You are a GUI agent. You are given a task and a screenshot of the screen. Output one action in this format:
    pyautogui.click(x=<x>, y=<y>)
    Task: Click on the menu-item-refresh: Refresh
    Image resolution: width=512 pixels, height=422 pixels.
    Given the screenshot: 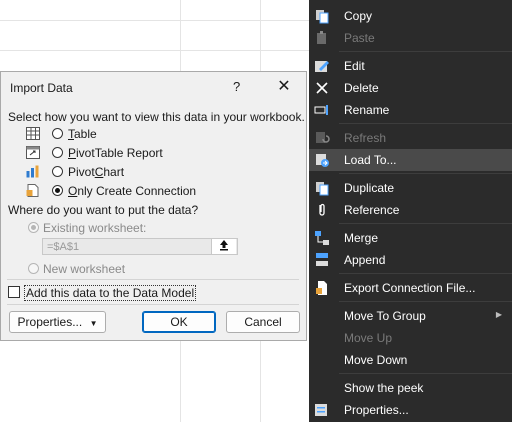 What is the action you would take?
    pyautogui.click(x=410, y=138)
    